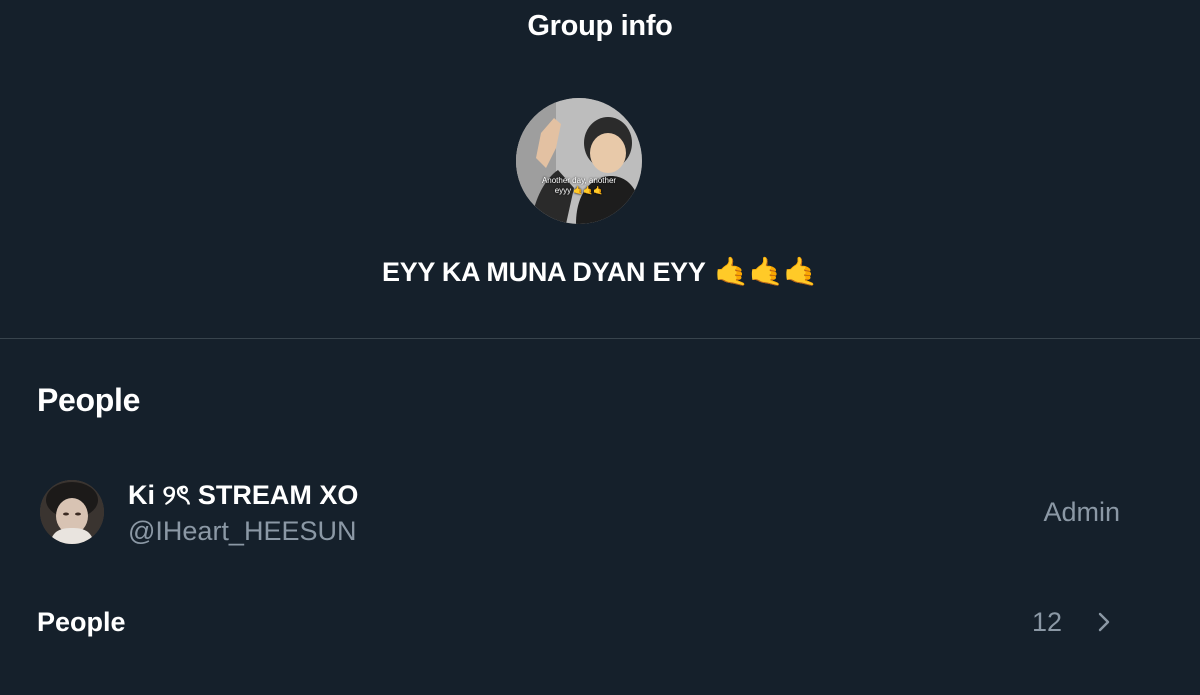 Image resolution: width=1200 pixels, height=695 pixels. I want to click on chevron-right-icon, so click(1104, 622).